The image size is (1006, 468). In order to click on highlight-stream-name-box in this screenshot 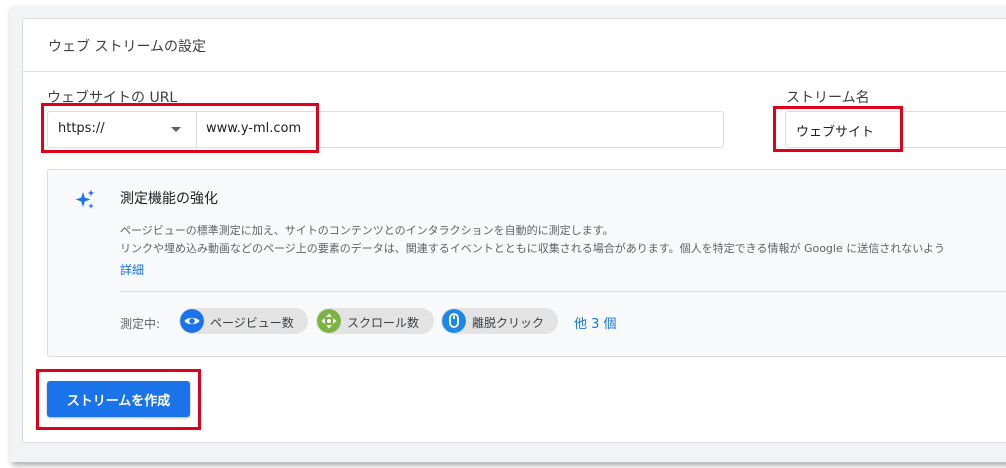, I will do `click(838, 129)`.